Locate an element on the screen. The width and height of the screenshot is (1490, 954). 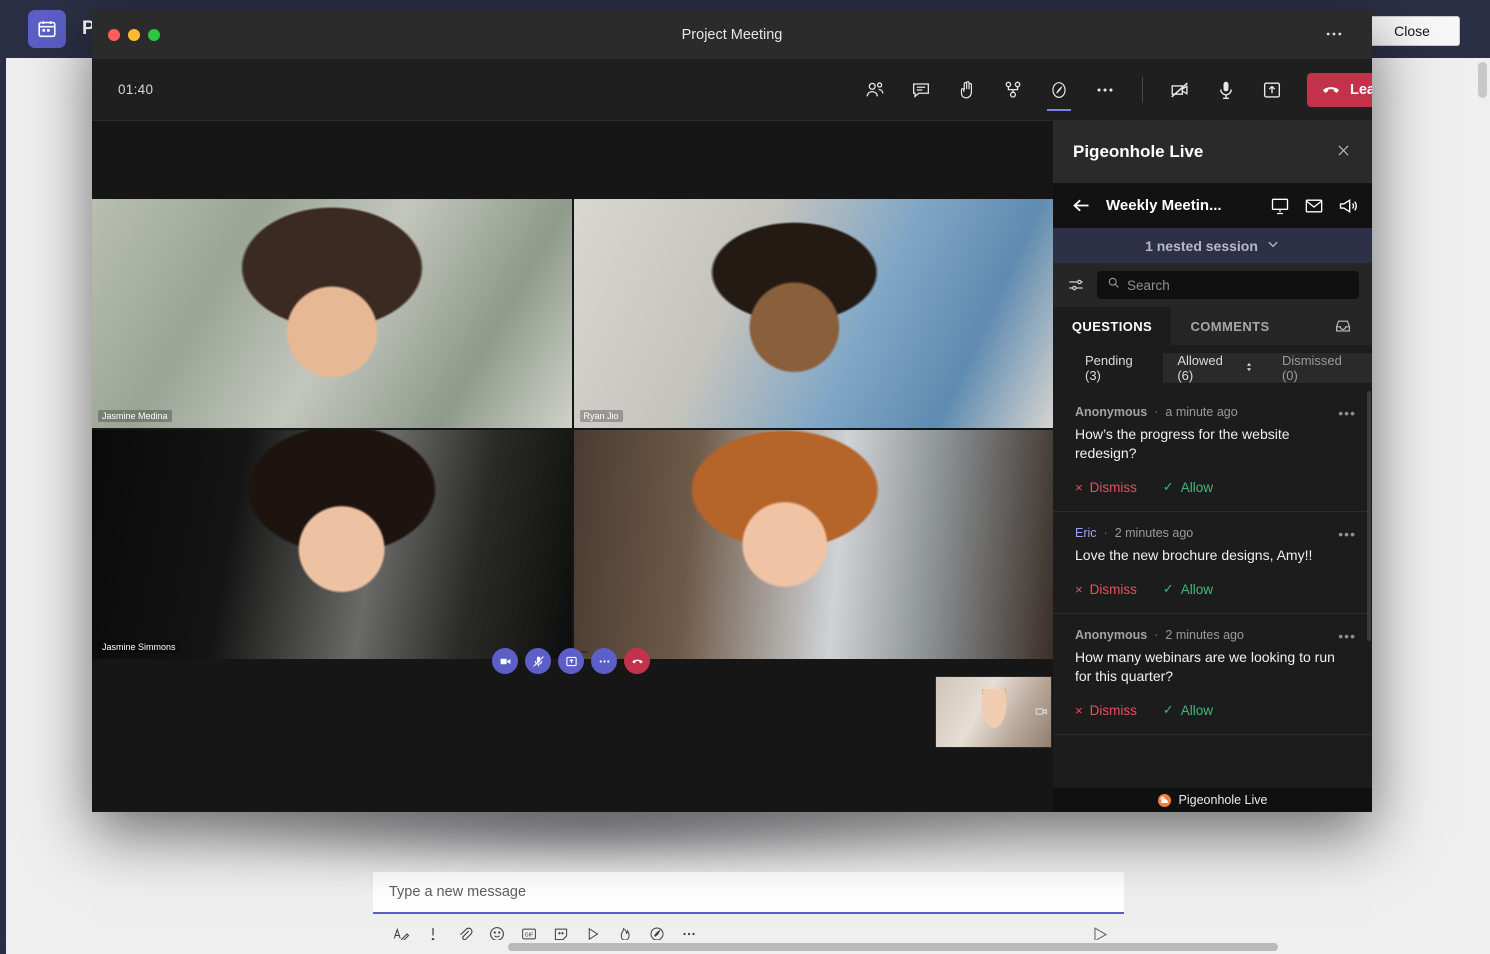
raise-hand-icon is located at coordinates (967, 90).